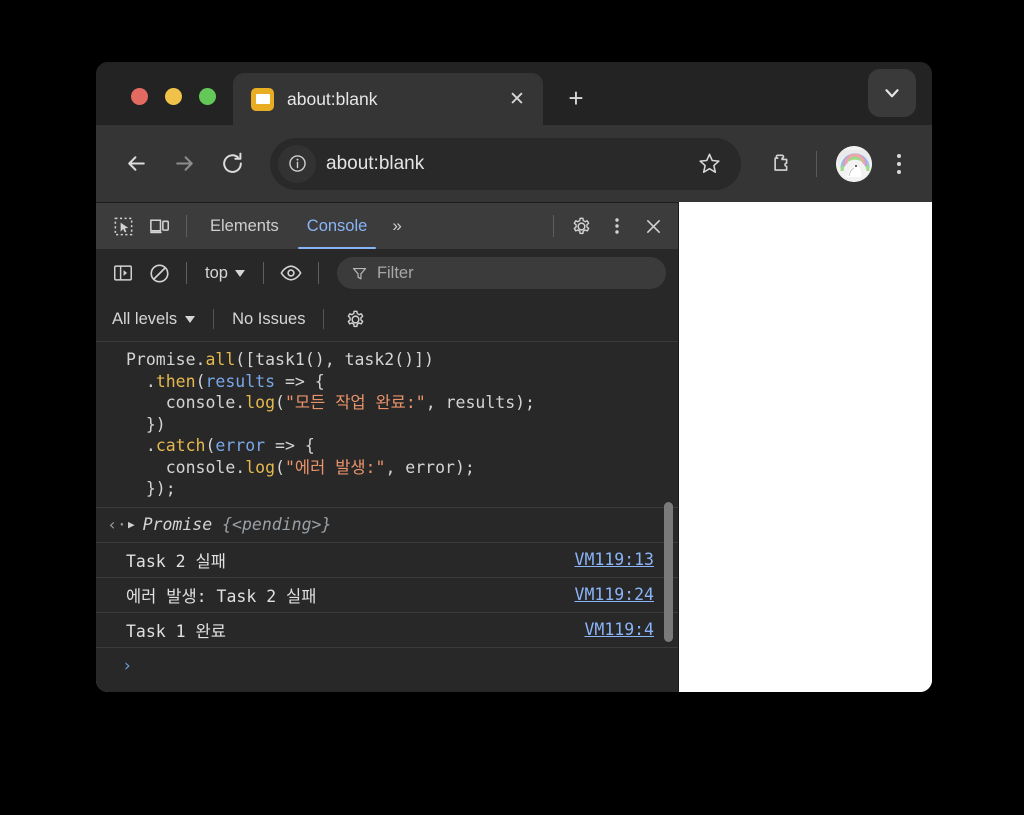 This screenshot has width=1024, height=815. What do you see at coordinates (816, 163) in the screenshot?
I see `toolbar-divider` at bounding box center [816, 163].